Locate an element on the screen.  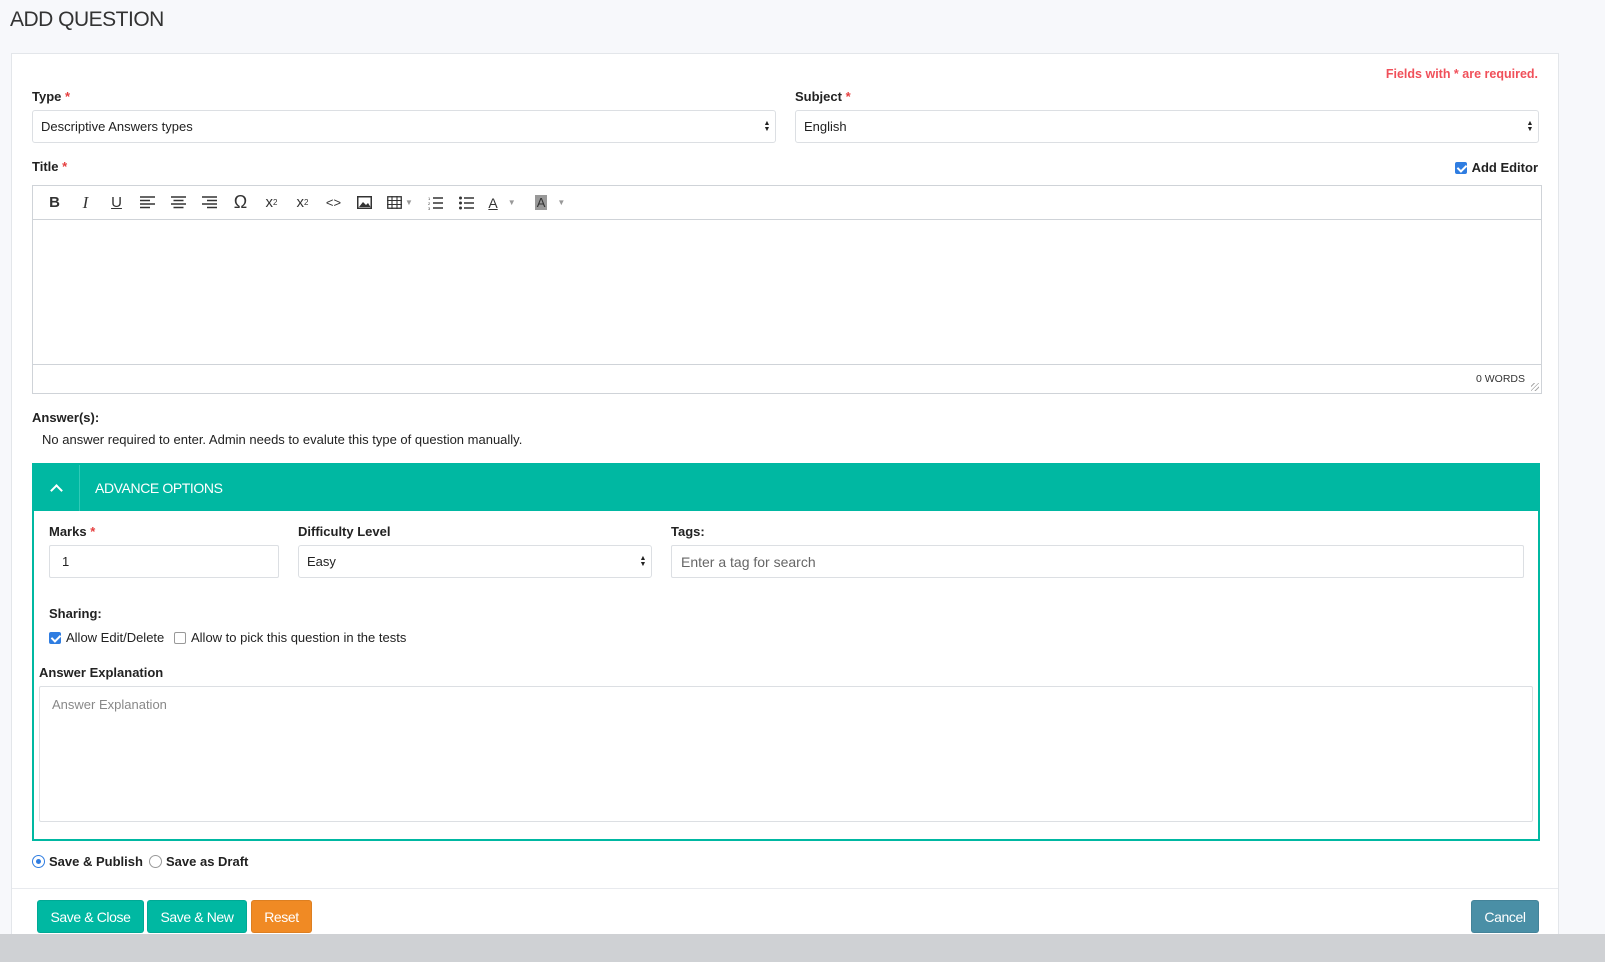
special-character-icon: Ω is located at coordinates (240, 203).